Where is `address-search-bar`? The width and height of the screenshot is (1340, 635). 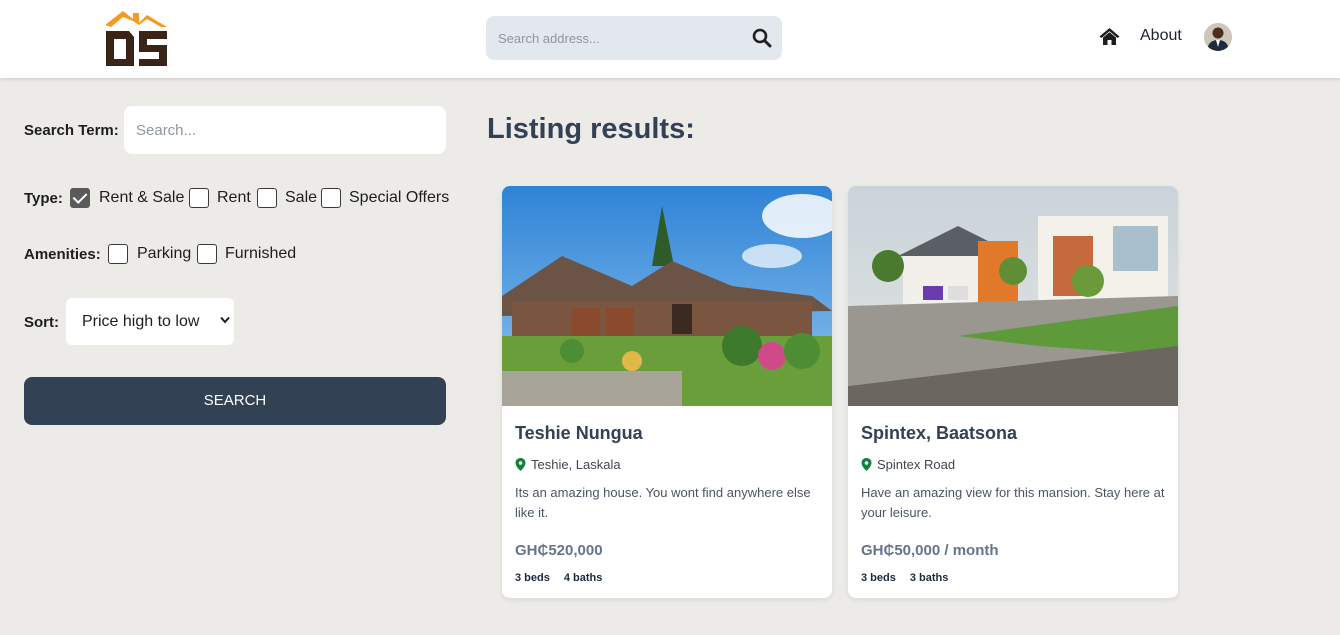 address-search-bar is located at coordinates (634, 38).